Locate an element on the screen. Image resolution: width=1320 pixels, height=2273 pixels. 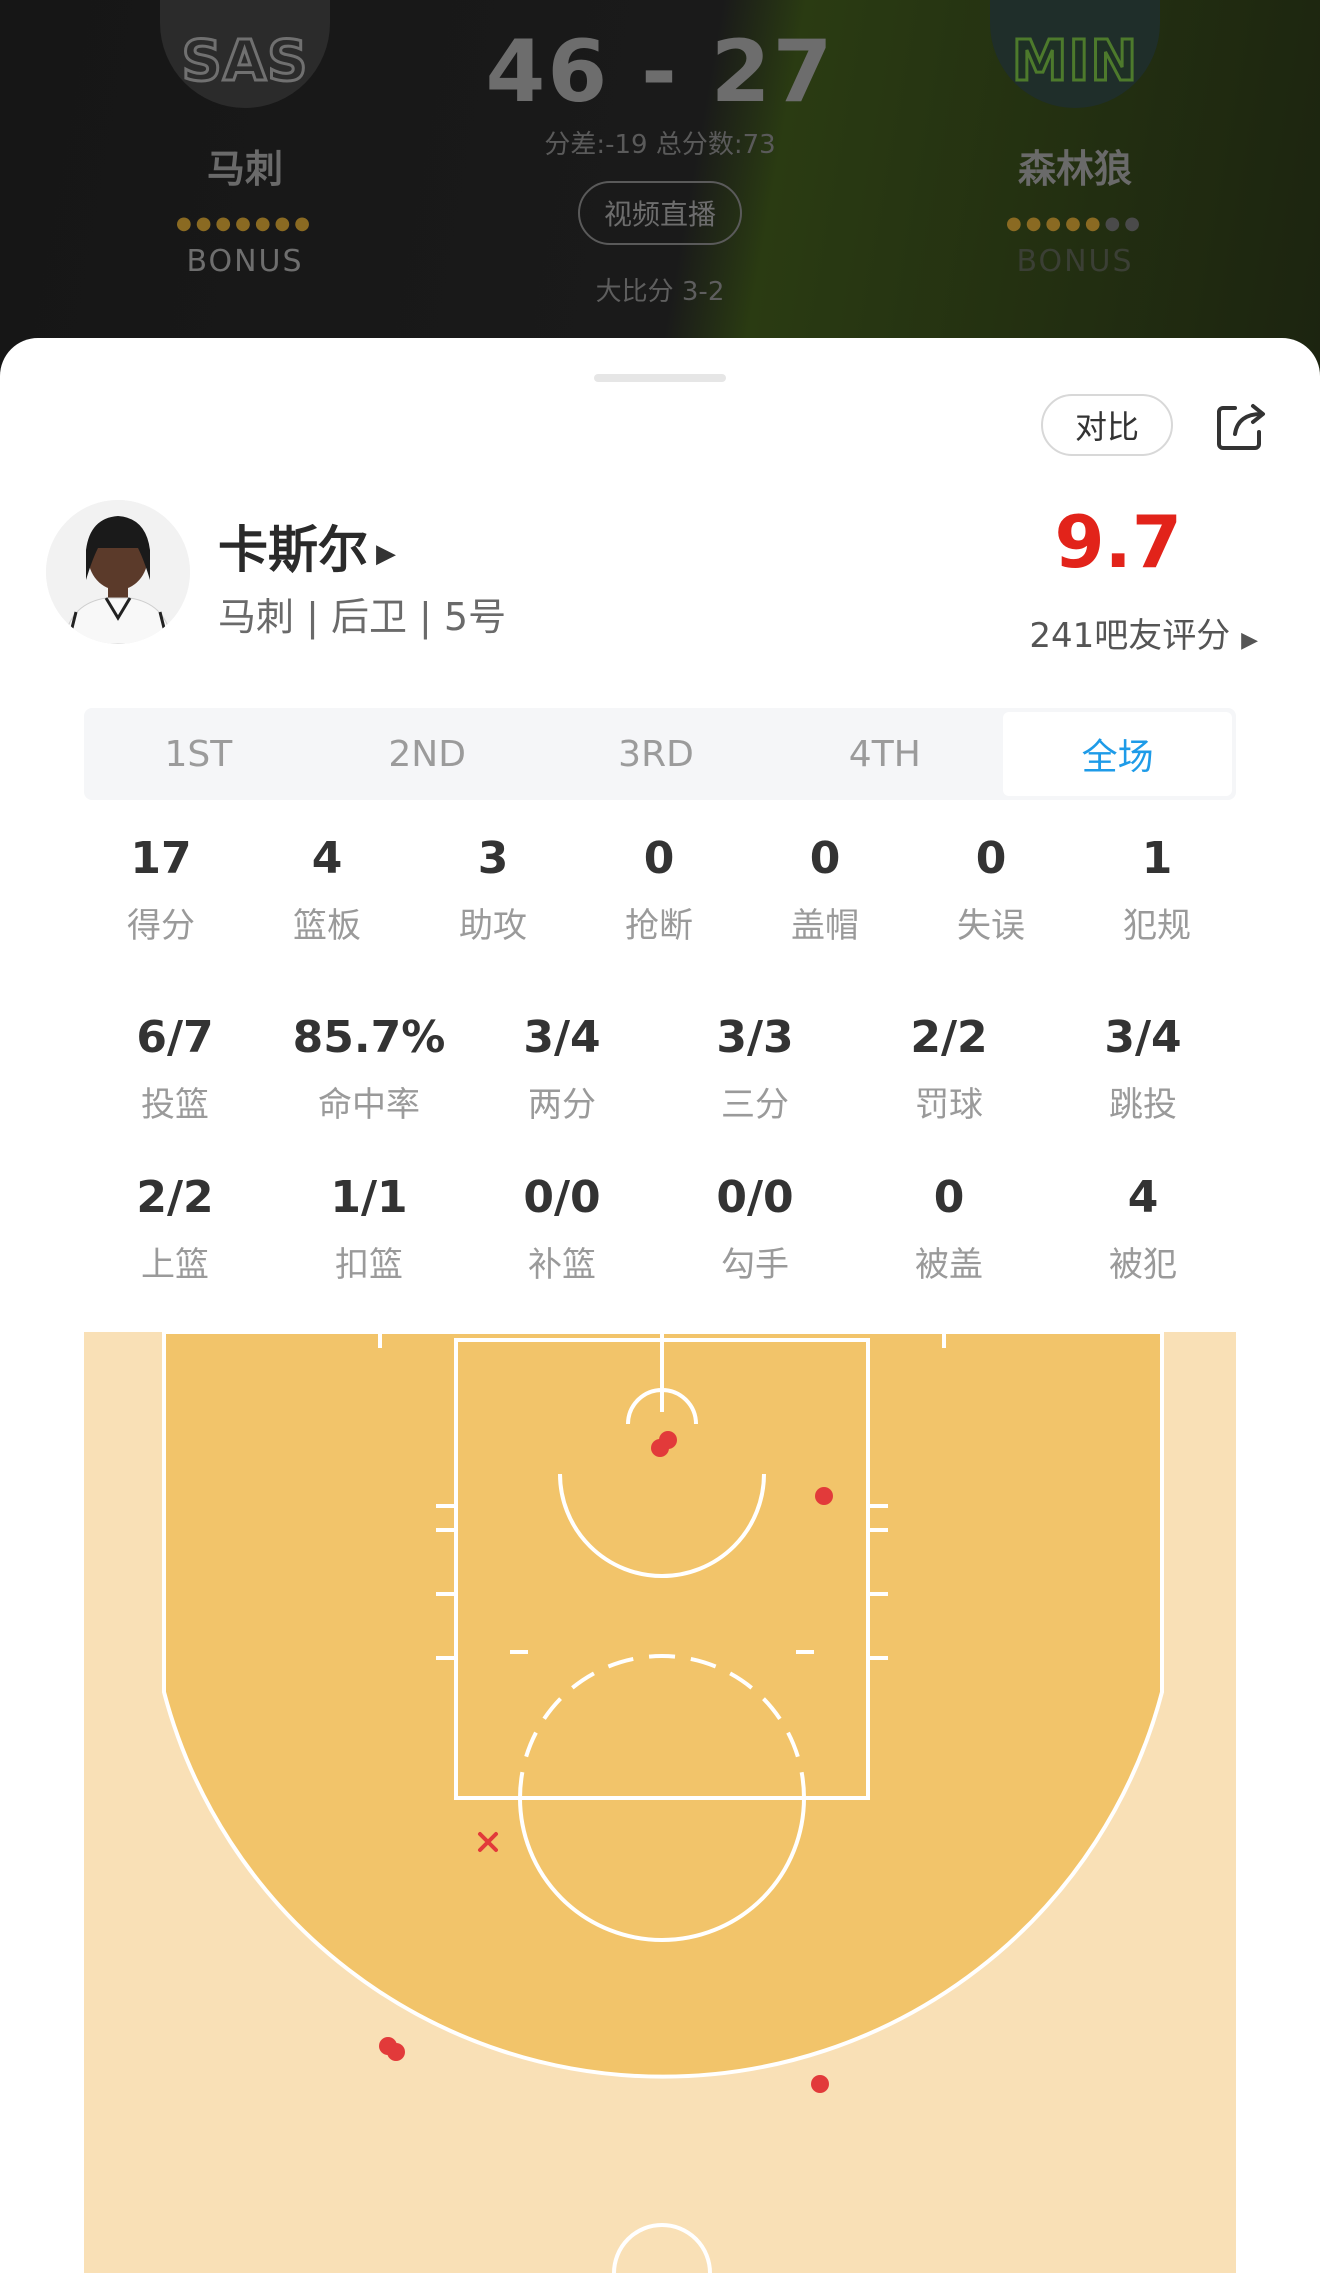
away-bonus: BONUS is located at coordinates (1075, 261).